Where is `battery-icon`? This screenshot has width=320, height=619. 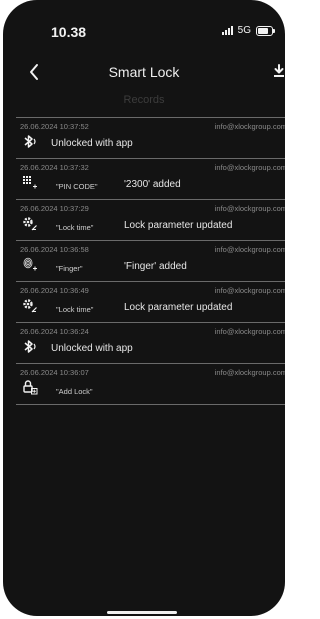 battery-icon is located at coordinates (265, 30).